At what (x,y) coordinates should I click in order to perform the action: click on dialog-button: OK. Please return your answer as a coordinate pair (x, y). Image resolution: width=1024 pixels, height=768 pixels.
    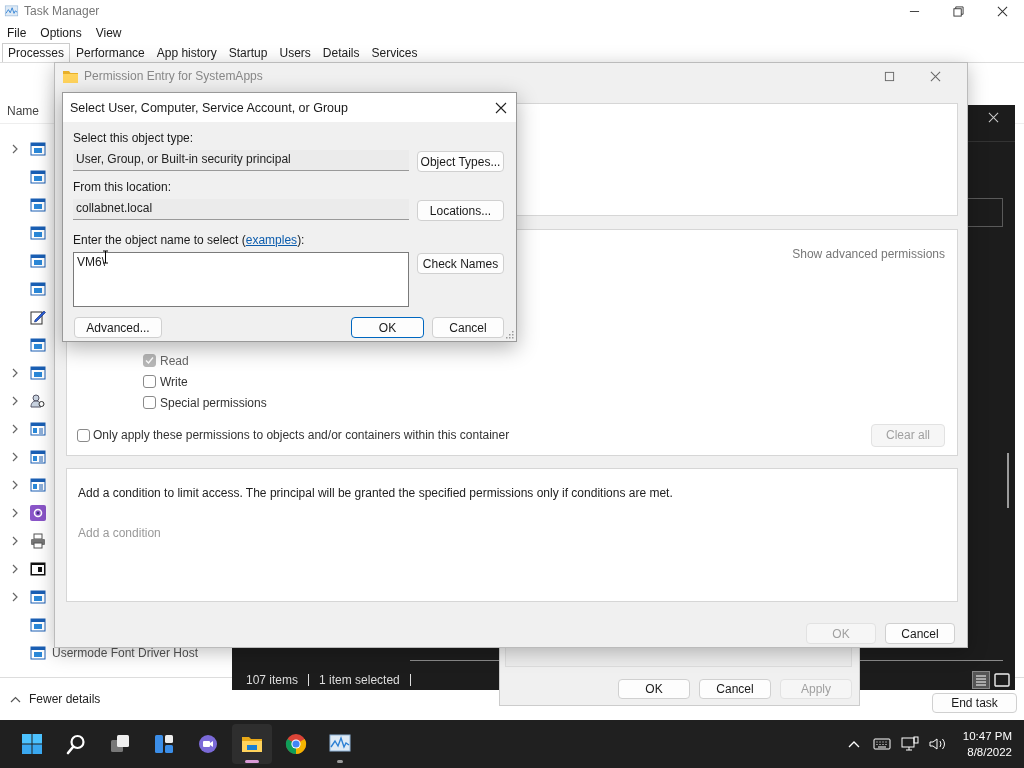
    Looking at the image, I should click on (654, 689).